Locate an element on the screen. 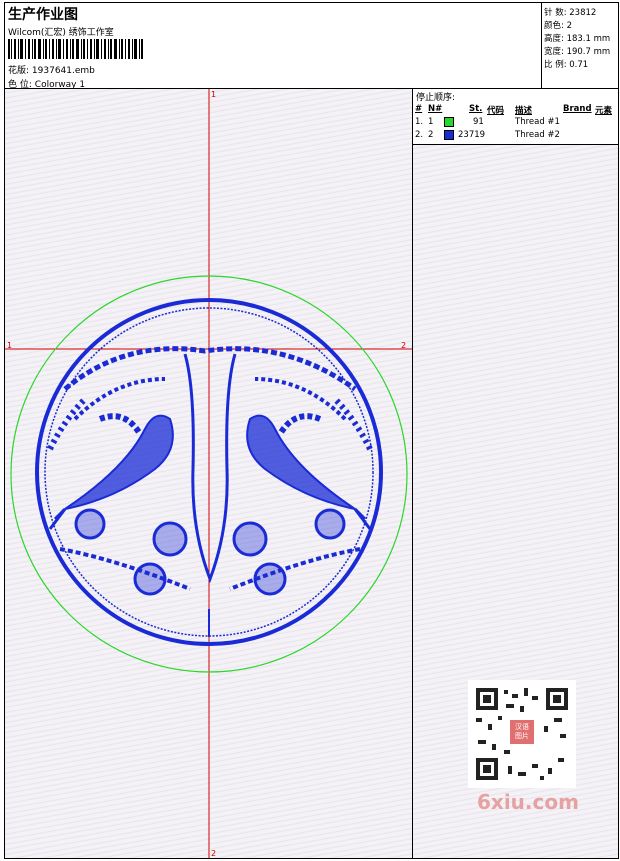  col-code: 代码 is located at coordinates (496, 111).